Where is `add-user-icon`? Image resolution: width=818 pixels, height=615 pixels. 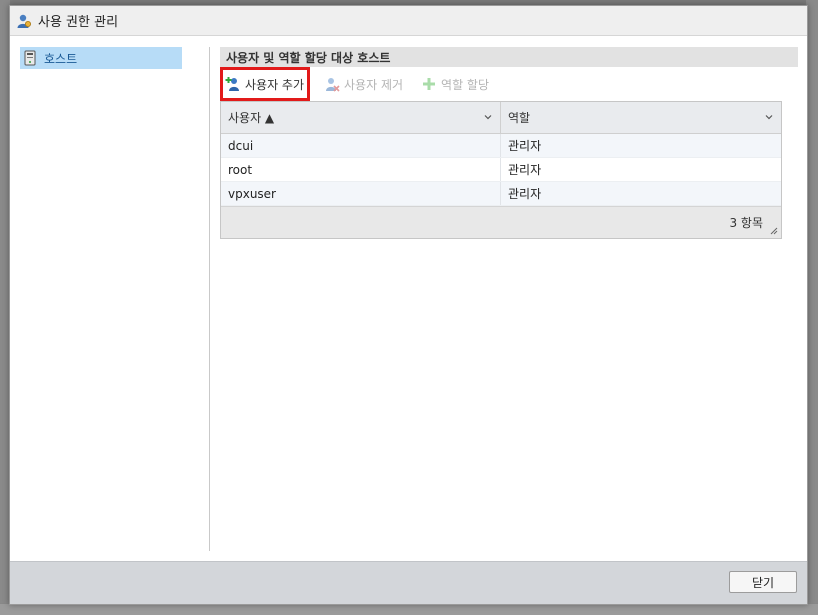 add-user-icon is located at coordinates (232, 84).